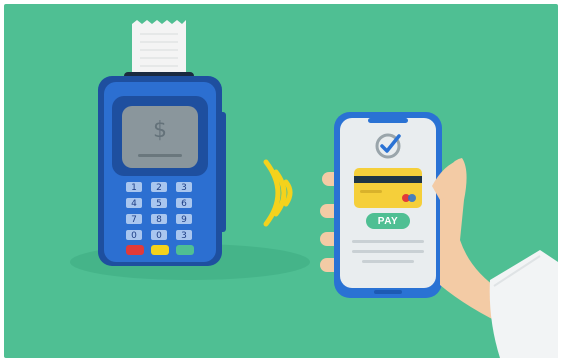 The height and width of the screenshot is (362, 562). I want to click on key-label-5: 5, so click(159, 204).